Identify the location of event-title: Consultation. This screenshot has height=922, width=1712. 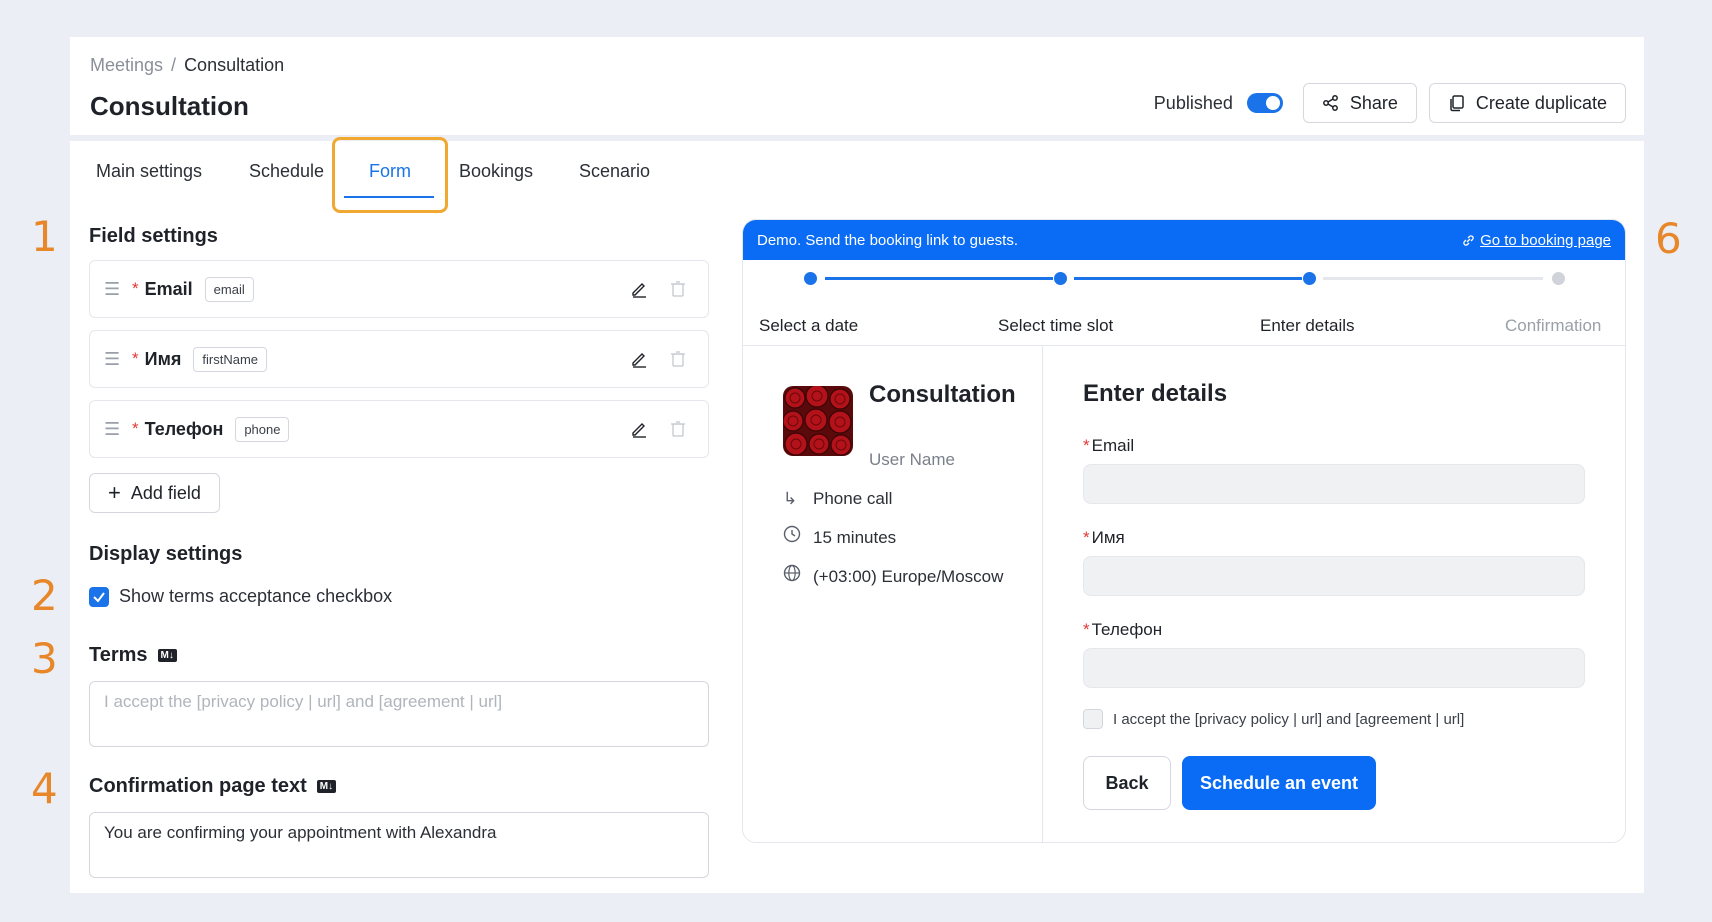
(942, 394).